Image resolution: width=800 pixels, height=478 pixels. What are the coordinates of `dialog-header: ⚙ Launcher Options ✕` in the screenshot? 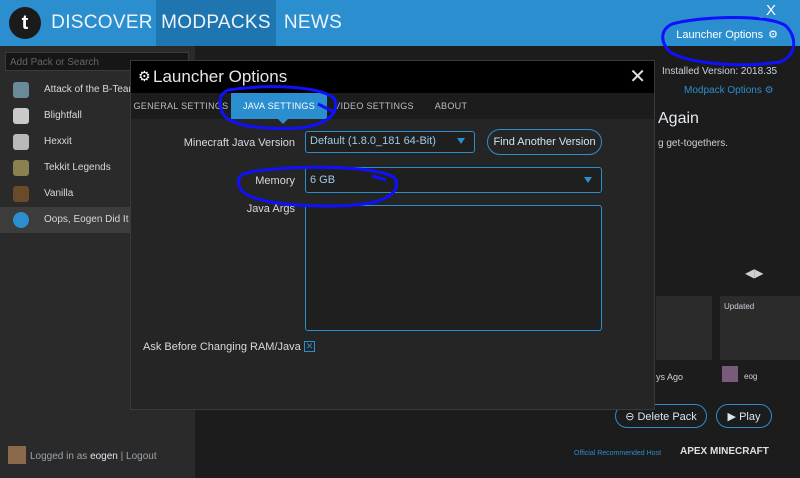 It's located at (392, 77).